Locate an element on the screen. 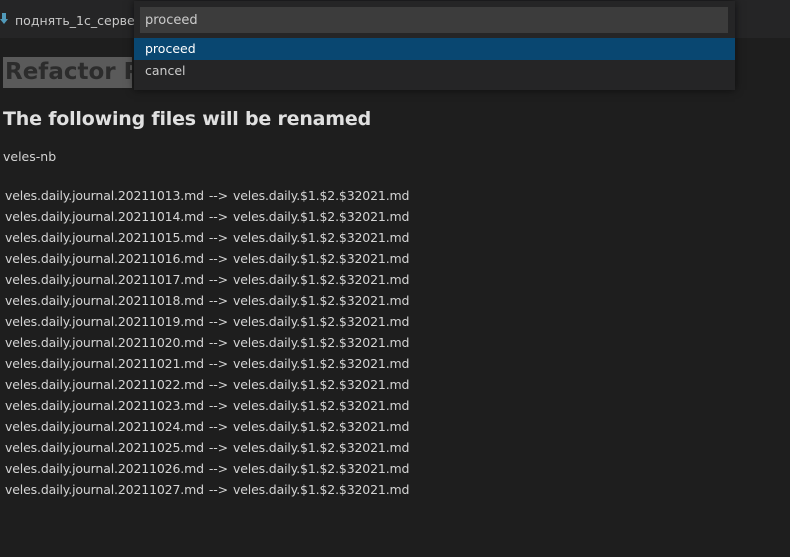 This screenshot has height=557, width=790. rename-from: veles.daily.journal.20211027.md is located at coordinates (104, 489).